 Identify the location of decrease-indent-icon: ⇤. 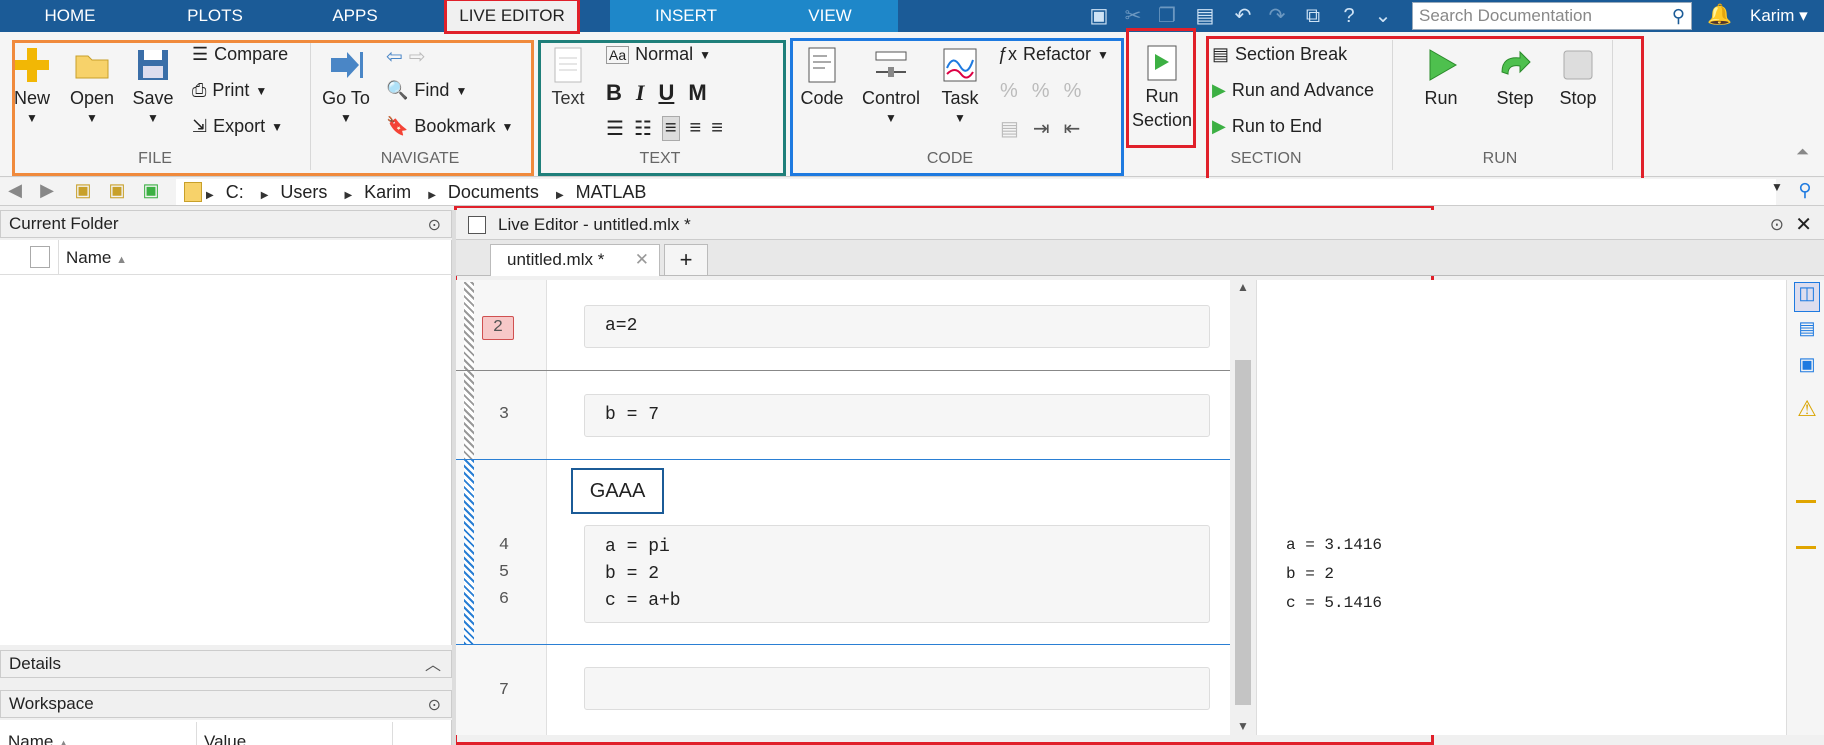
(1072, 128).